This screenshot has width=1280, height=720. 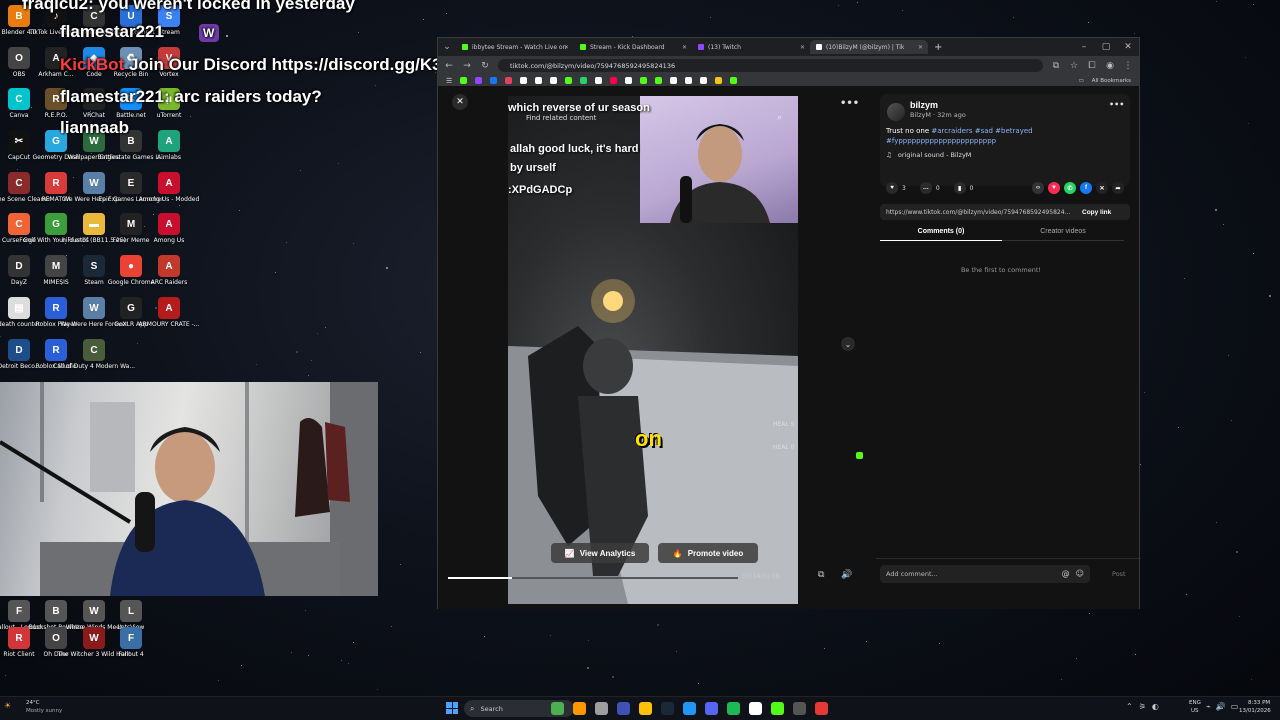 What do you see at coordinates (460, 102) in the screenshot?
I see `close-video-button: ✕` at bounding box center [460, 102].